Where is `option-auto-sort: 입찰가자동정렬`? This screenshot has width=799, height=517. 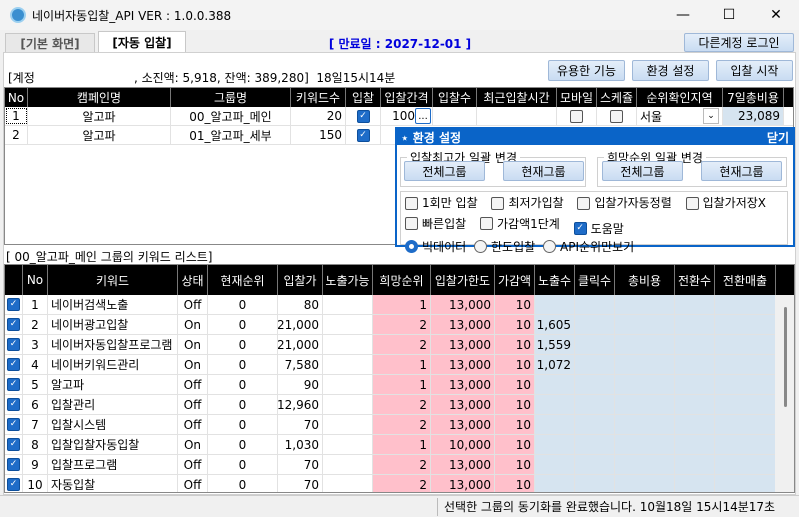
option-auto-sort: 입찰가자동정렬 is located at coordinates (624, 203).